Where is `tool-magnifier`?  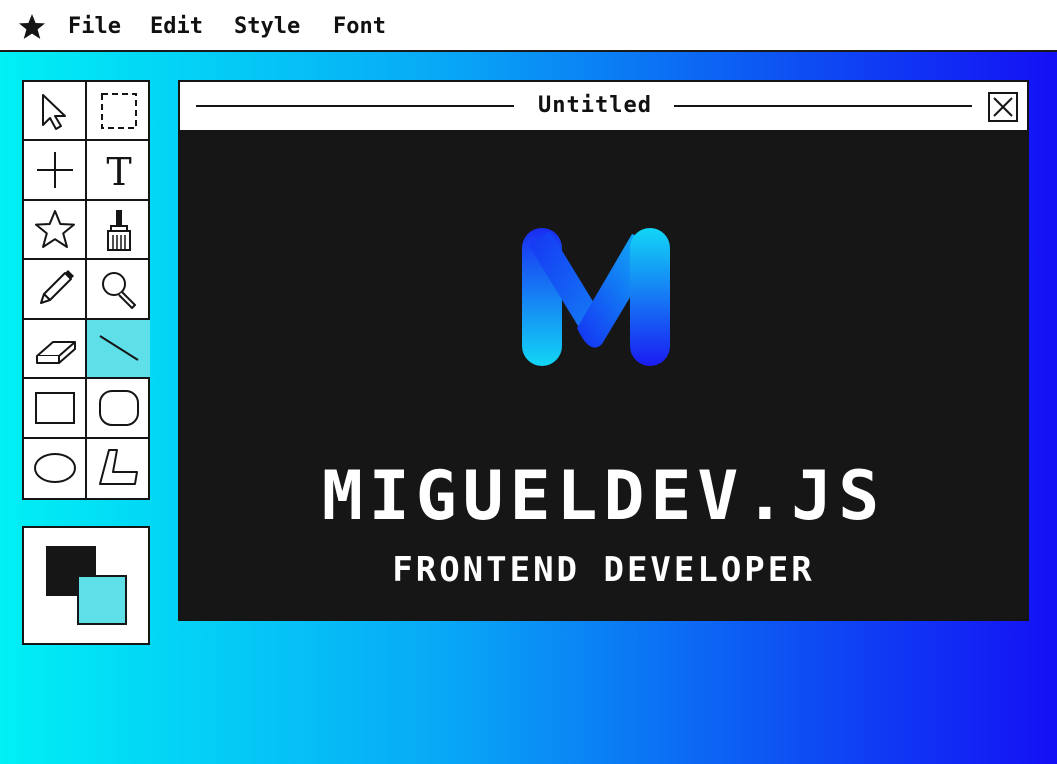 tool-magnifier is located at coordinates (118, 290).